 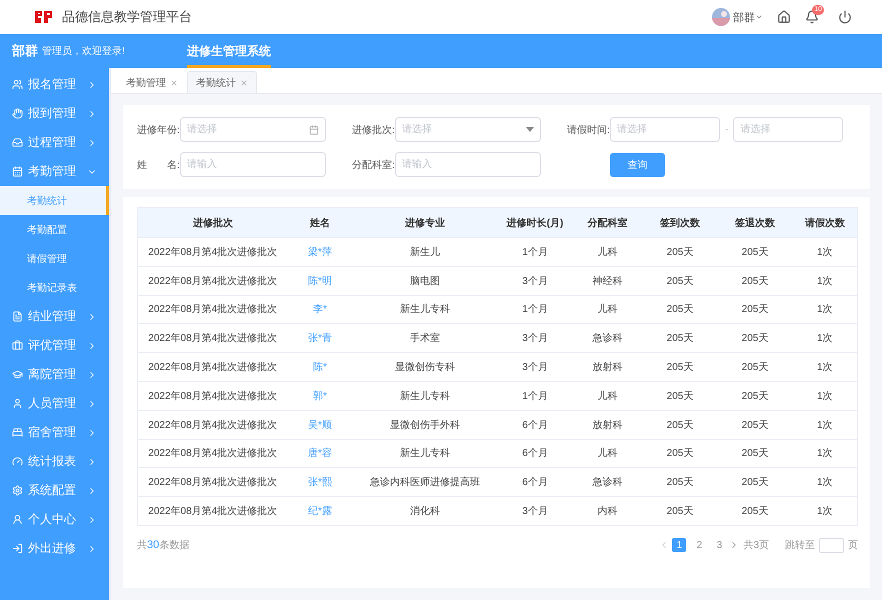 What do you see at coordinates (320, 252) in the screenshot?
I see `name-link: 梁*萍` at bounding box center [320, 252].